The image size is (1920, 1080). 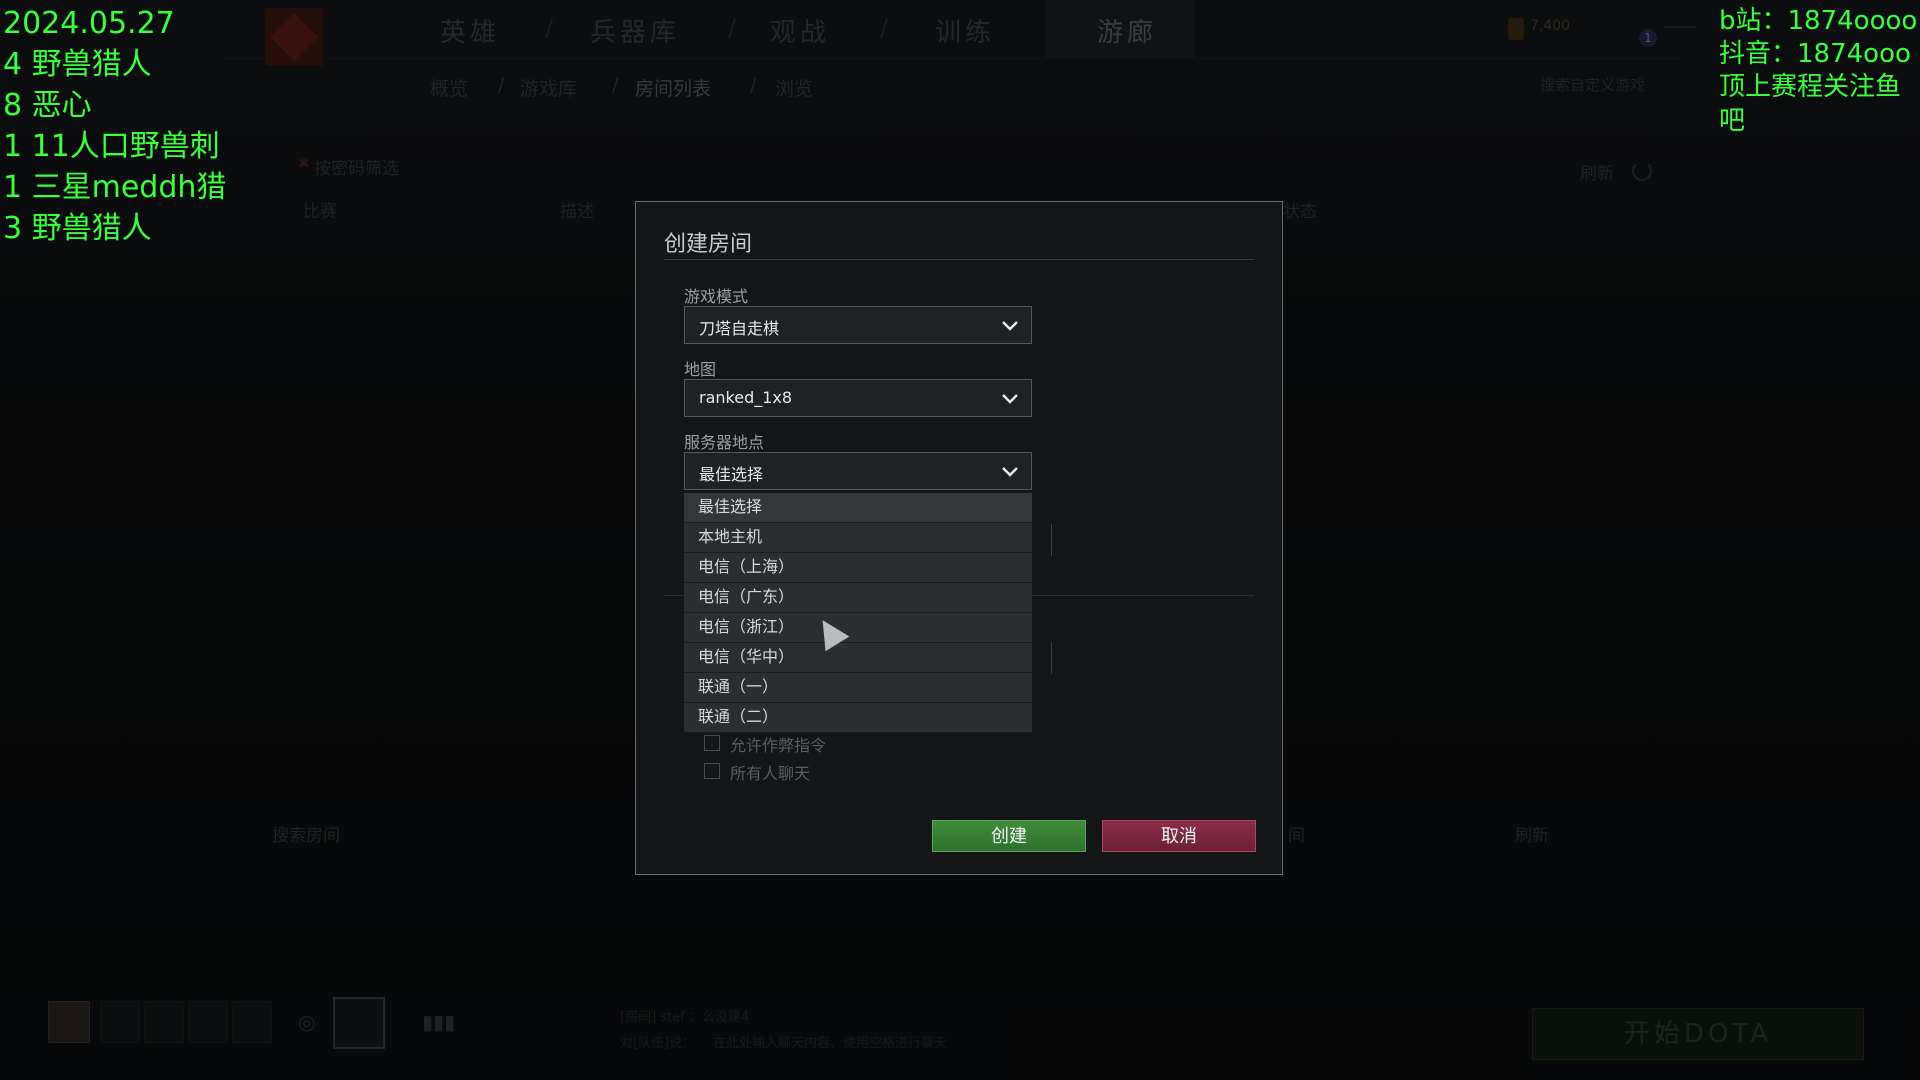 What do you see at coordinates (858, 598) in the screenshot?
I see `server-option-telecom-guangdong: 电信（广东）` at bounding box center [858, 598].